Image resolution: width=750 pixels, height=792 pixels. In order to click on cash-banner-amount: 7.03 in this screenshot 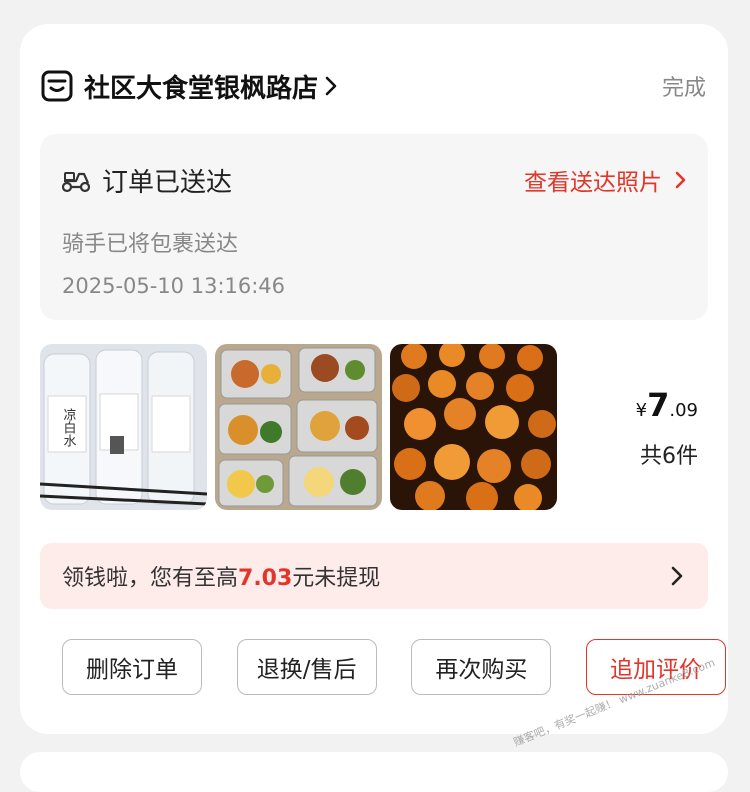, I will do `click(265, 578)`.